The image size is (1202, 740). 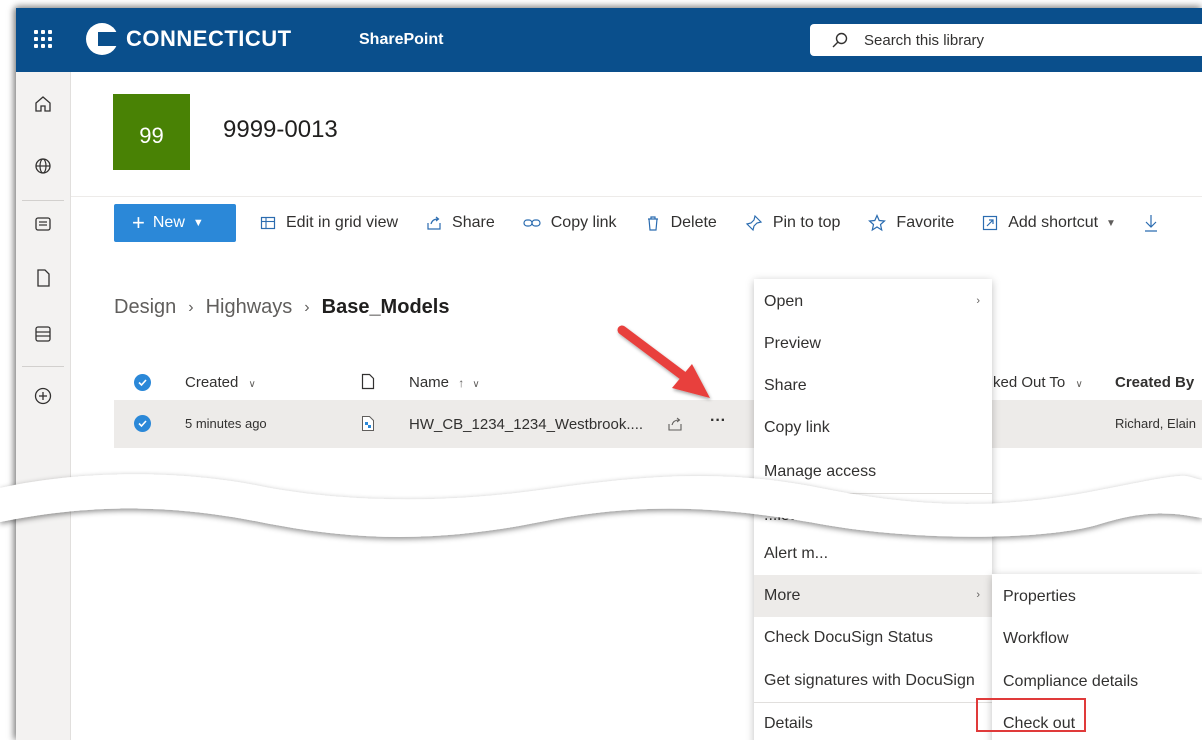 What do you see at coordinates (1036, 638) in the screenshot?
I see `submenu-item-label: Workflow` at bounding box center [1036, 638].